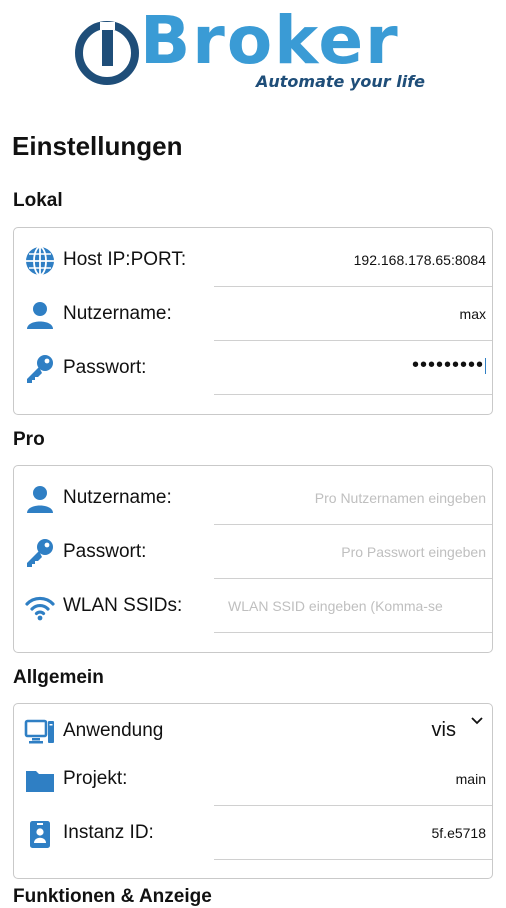 The width and height of the screenshot is (506, 908). What do you see at coordinates (350, 833) in the screenshot?
I see `instanz-input: 5f.e5718` at bounding box center [350, 833].